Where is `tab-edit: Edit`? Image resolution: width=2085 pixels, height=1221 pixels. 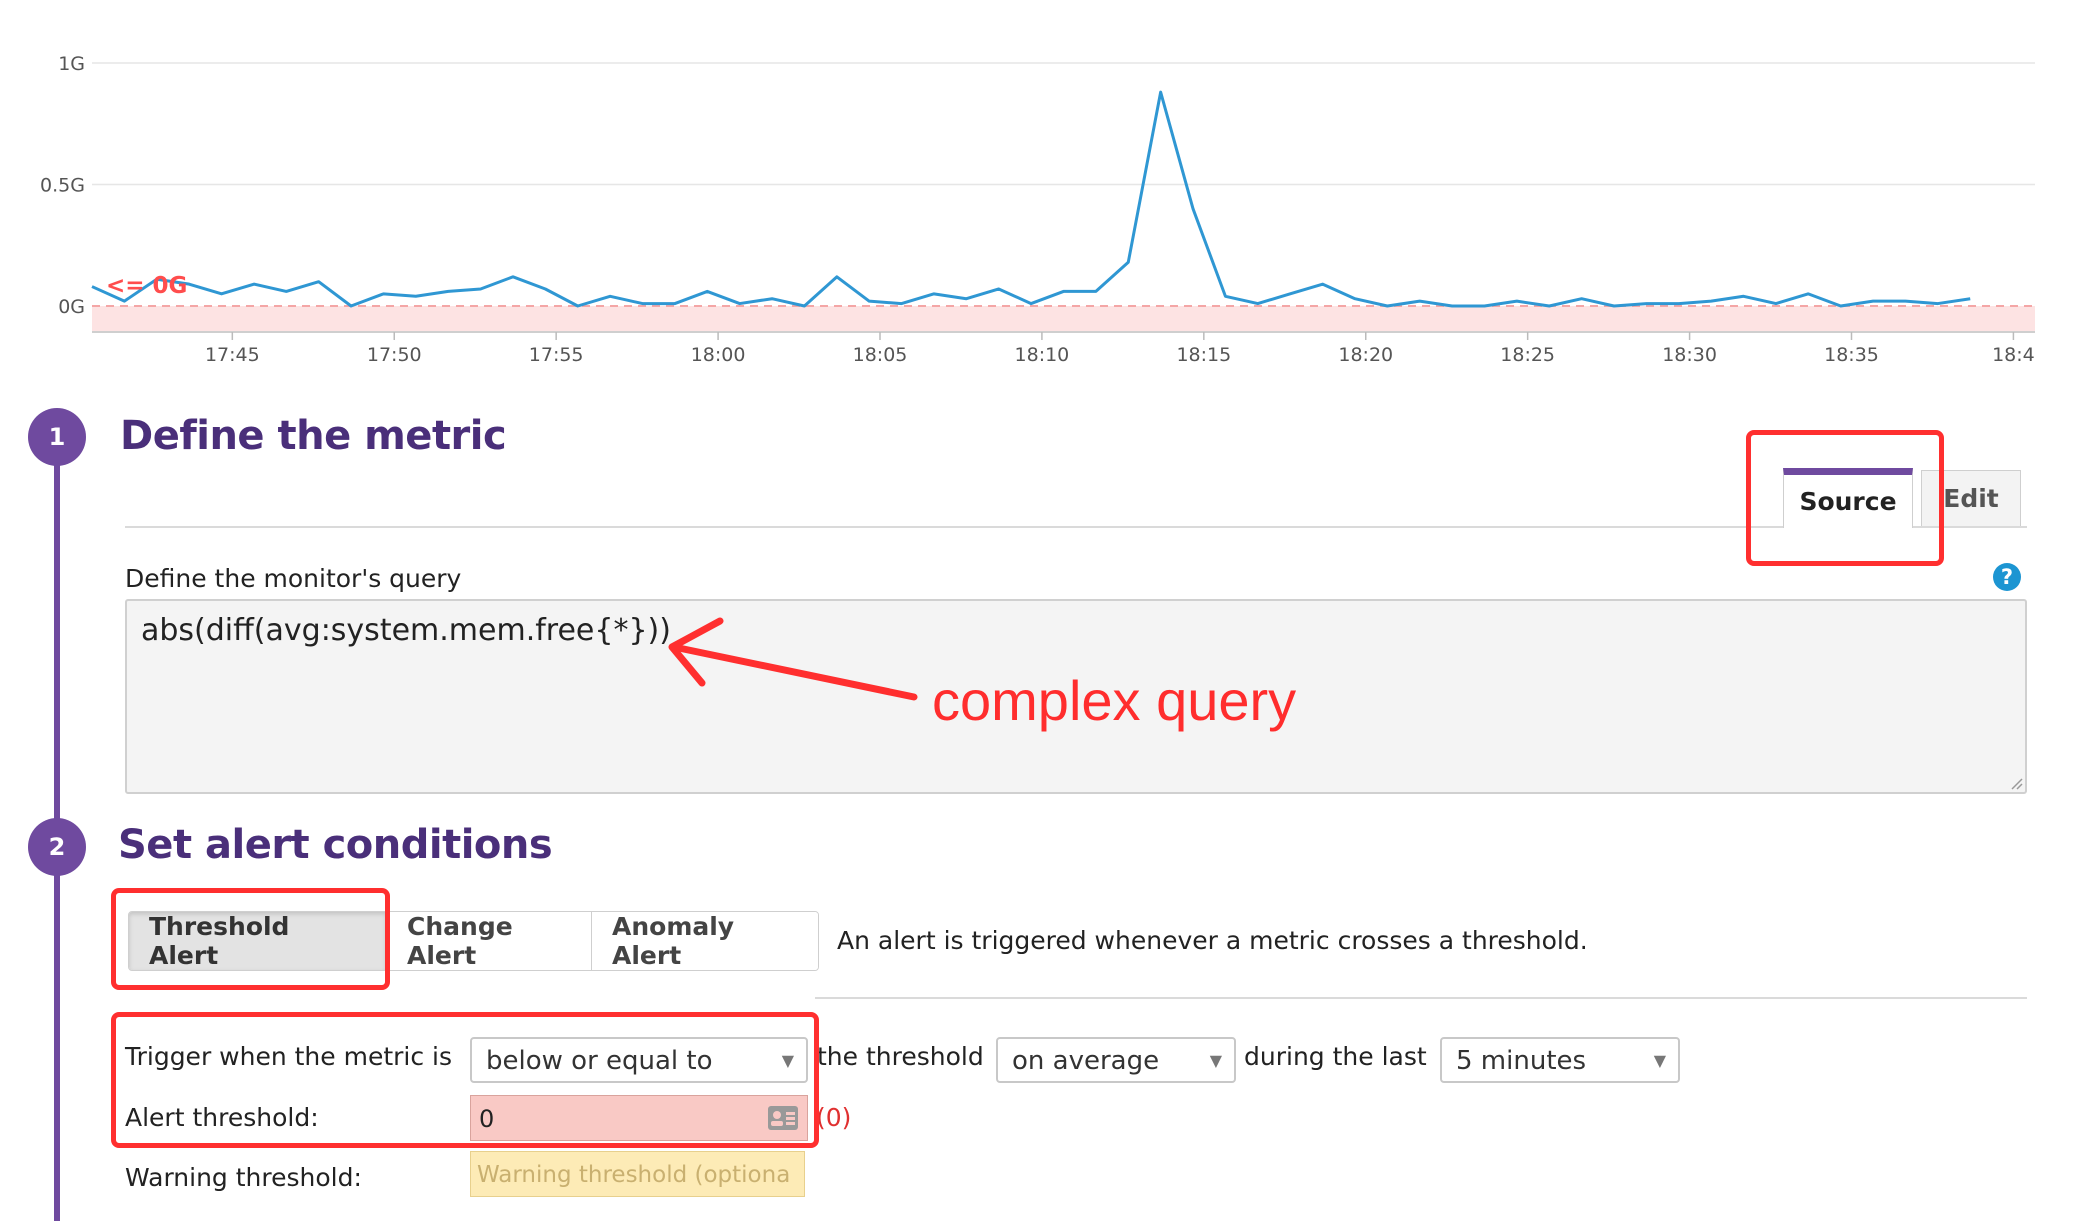 tab-edit: Edit is located at coordinates (1971, 498).